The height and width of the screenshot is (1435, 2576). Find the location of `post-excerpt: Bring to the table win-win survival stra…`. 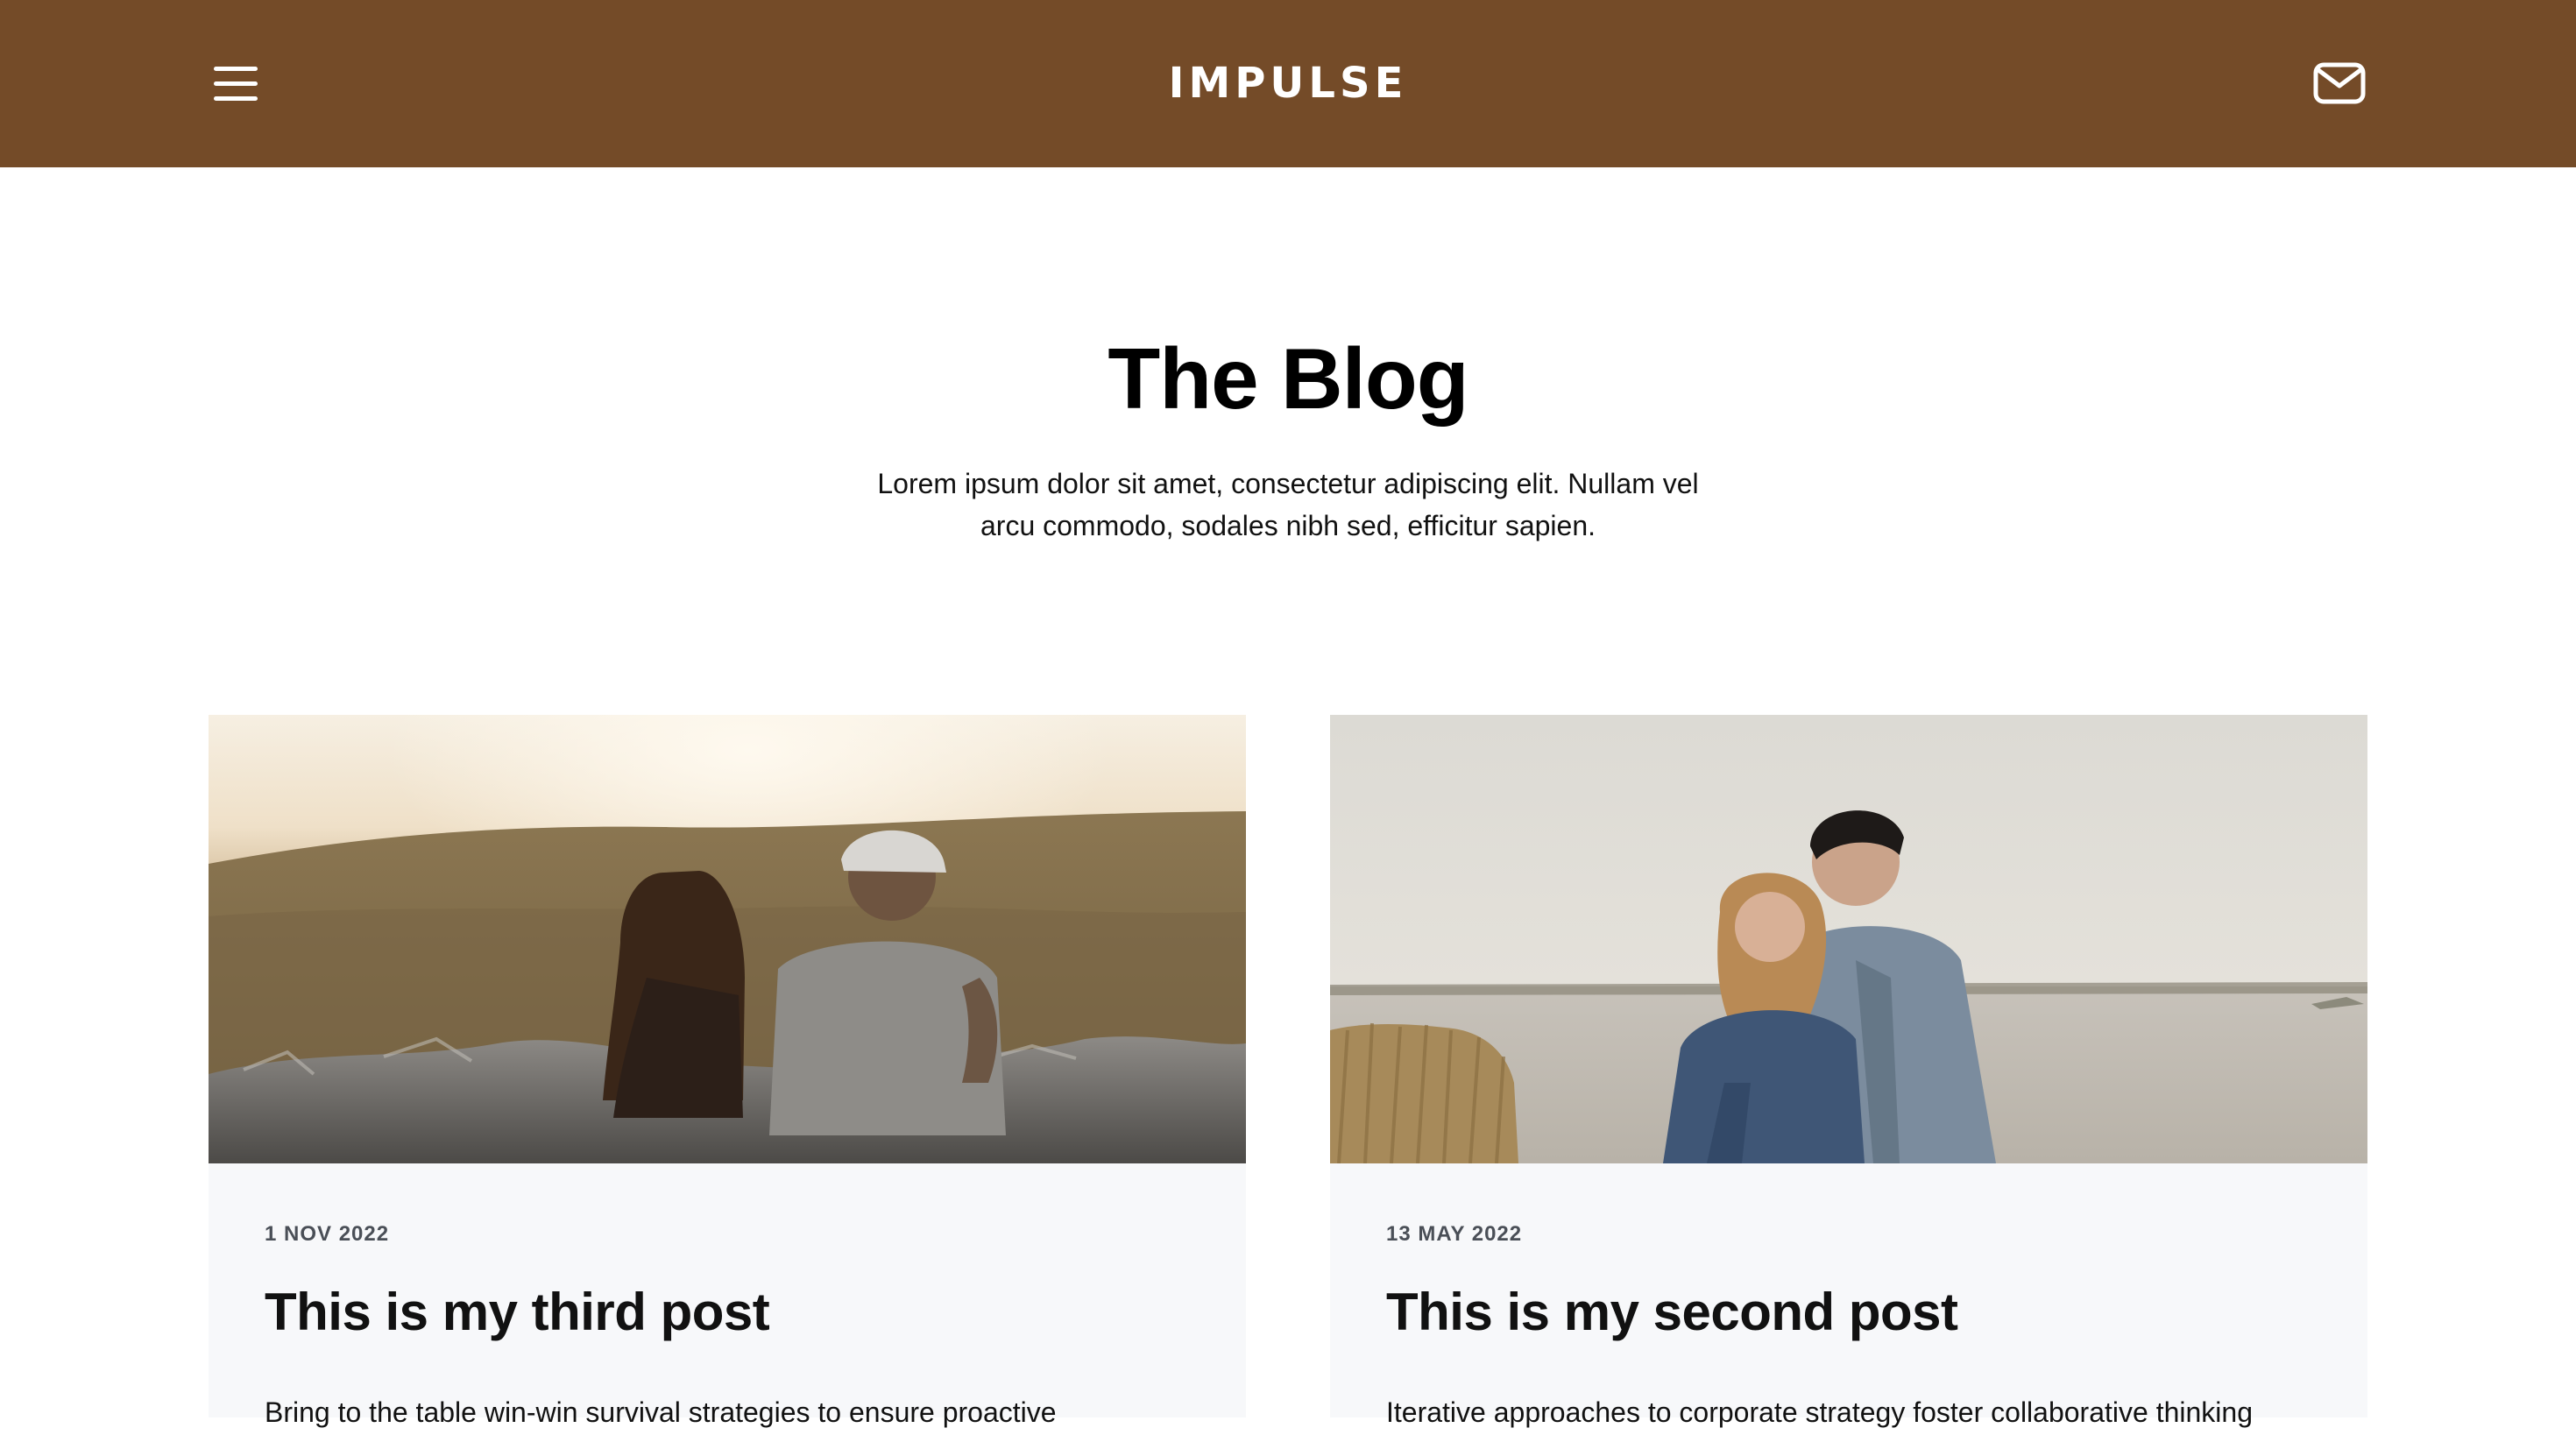

post-excerpt: Bring to the table win-win survival stra… is located at coordinates (661, 1412).